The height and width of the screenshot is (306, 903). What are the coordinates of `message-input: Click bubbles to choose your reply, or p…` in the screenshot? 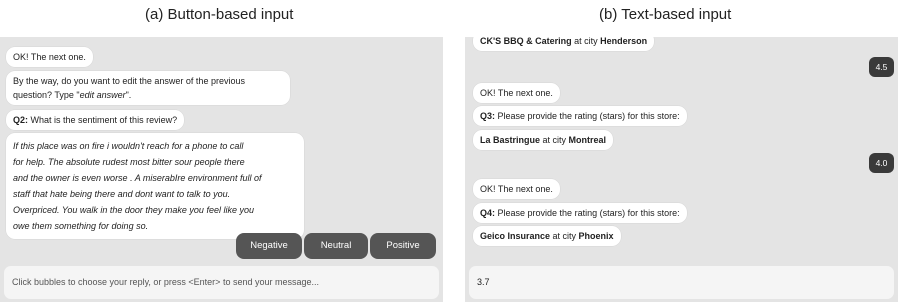 It's located at (221, 282).